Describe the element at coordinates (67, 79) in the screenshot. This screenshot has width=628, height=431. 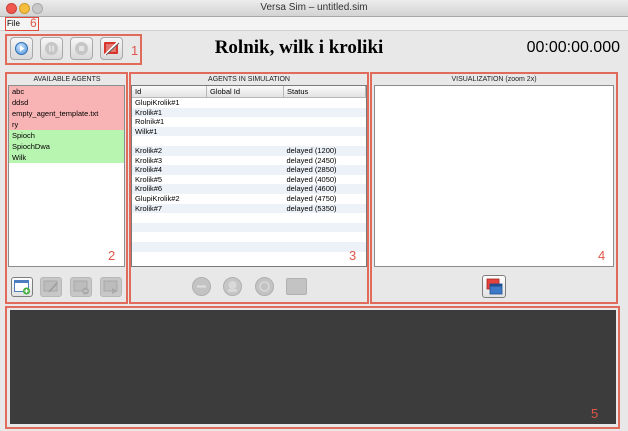
I see `available-agents-title: AVAILABLE AGENTS` at that location.